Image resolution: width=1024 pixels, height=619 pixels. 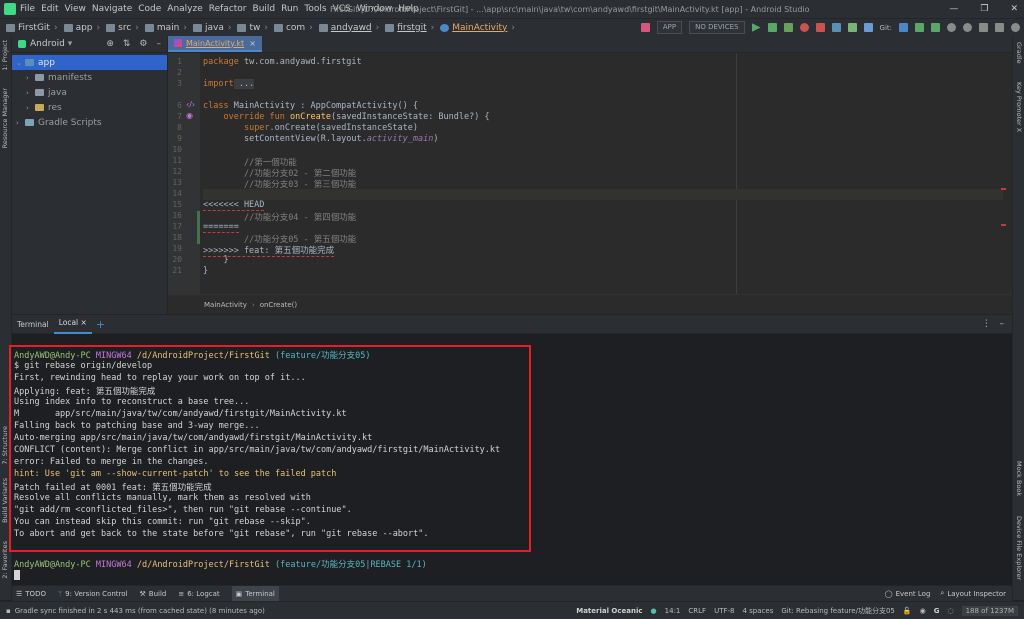 What do you see at coordinates (81, 28) in the screenshot?
I see `nav-crumb-app: app ›` at bounding box center [81, 28].